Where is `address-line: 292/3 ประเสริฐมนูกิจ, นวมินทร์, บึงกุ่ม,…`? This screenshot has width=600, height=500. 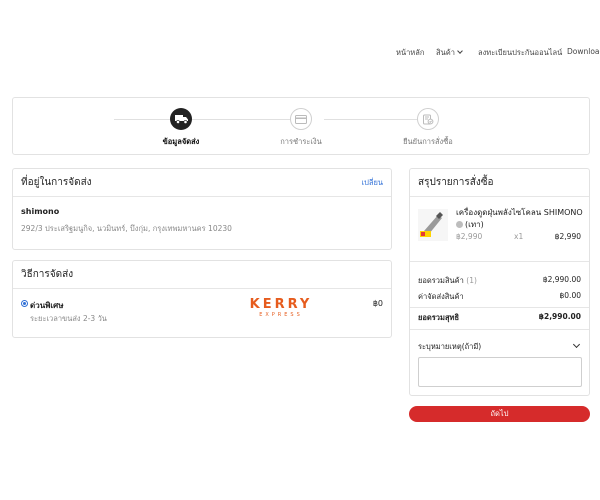
address-line: 292/3 ประเสริฐมนูกิจ, นวมินทร์, บึงกุ่ม,… is located at coordinates (126, 228).